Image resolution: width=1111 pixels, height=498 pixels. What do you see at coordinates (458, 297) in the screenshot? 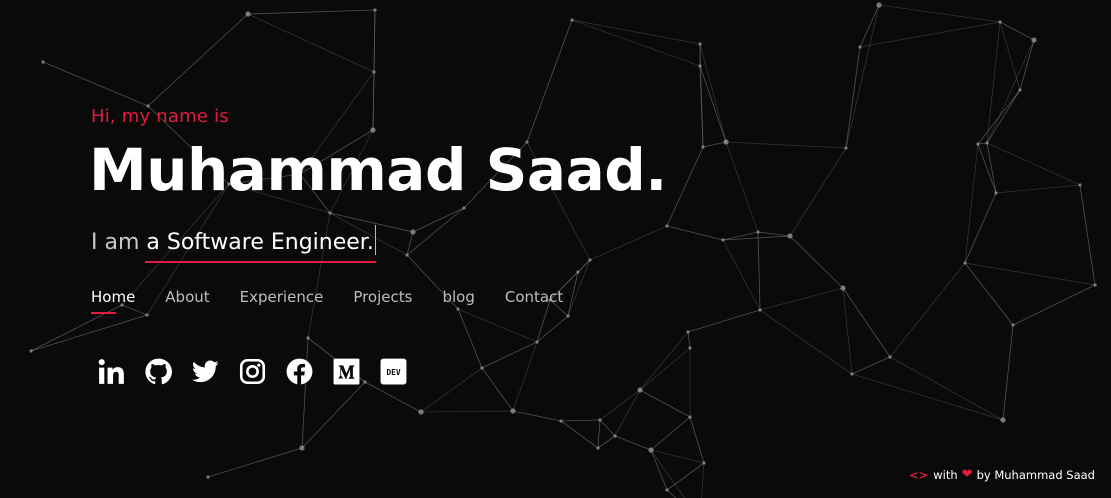
I see `nav-item-blog: blog` at bounding box center [458, 297].